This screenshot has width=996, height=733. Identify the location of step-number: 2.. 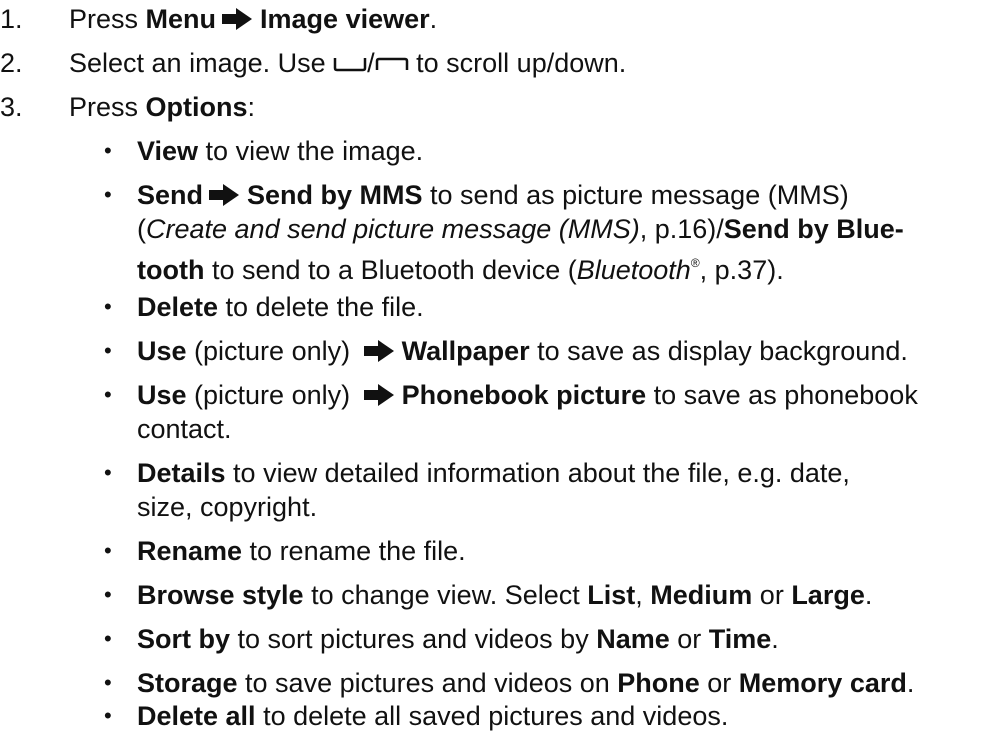
(11, 63).